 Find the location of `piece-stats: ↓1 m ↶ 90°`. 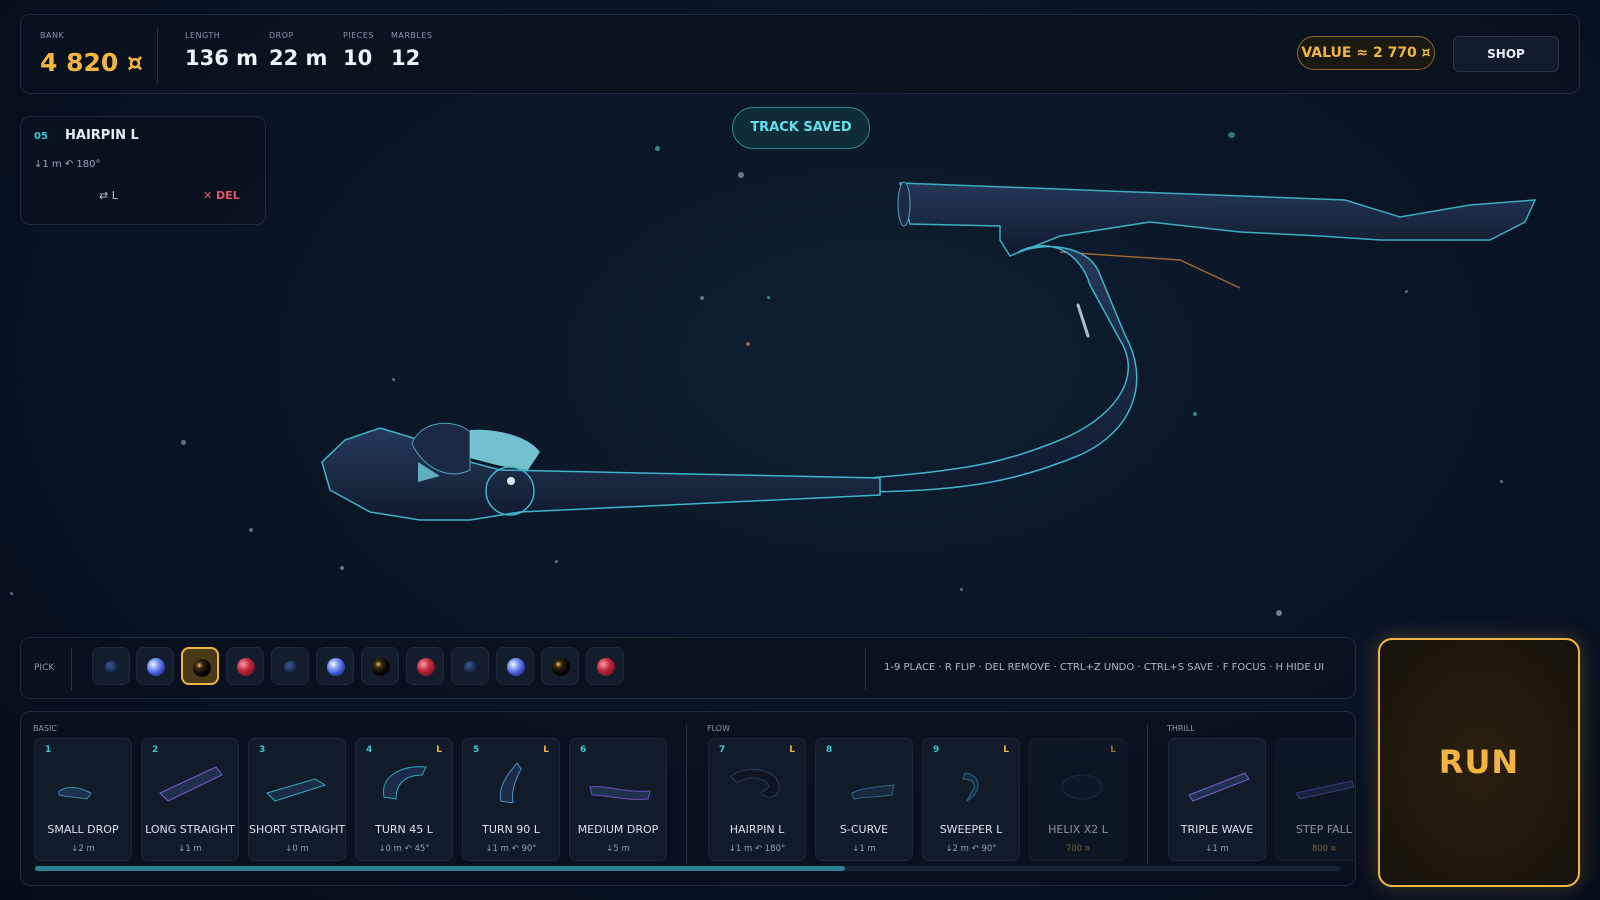

piece-stats: ↓1 m ↶ 90° is located at coordinates (511, 849).